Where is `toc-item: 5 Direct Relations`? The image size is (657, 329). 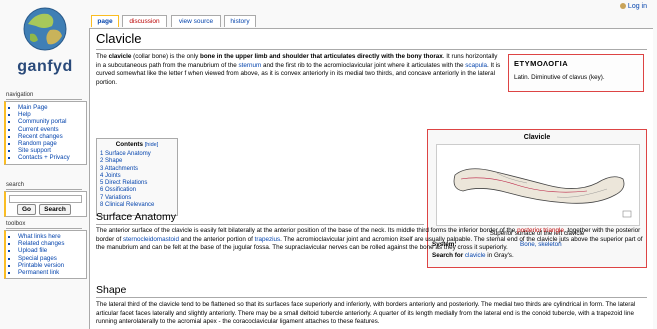
toc-item: 5 Direct Relations is located at coordinates (127, 183).